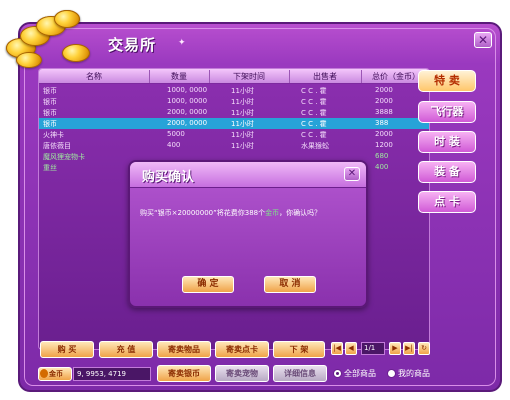 The height and width of the screenshot is (400, 510). What do you see at coordinates (174, 145) in the screenshot?
I see `cell-qty: 400` at bounding box center [174, 145].